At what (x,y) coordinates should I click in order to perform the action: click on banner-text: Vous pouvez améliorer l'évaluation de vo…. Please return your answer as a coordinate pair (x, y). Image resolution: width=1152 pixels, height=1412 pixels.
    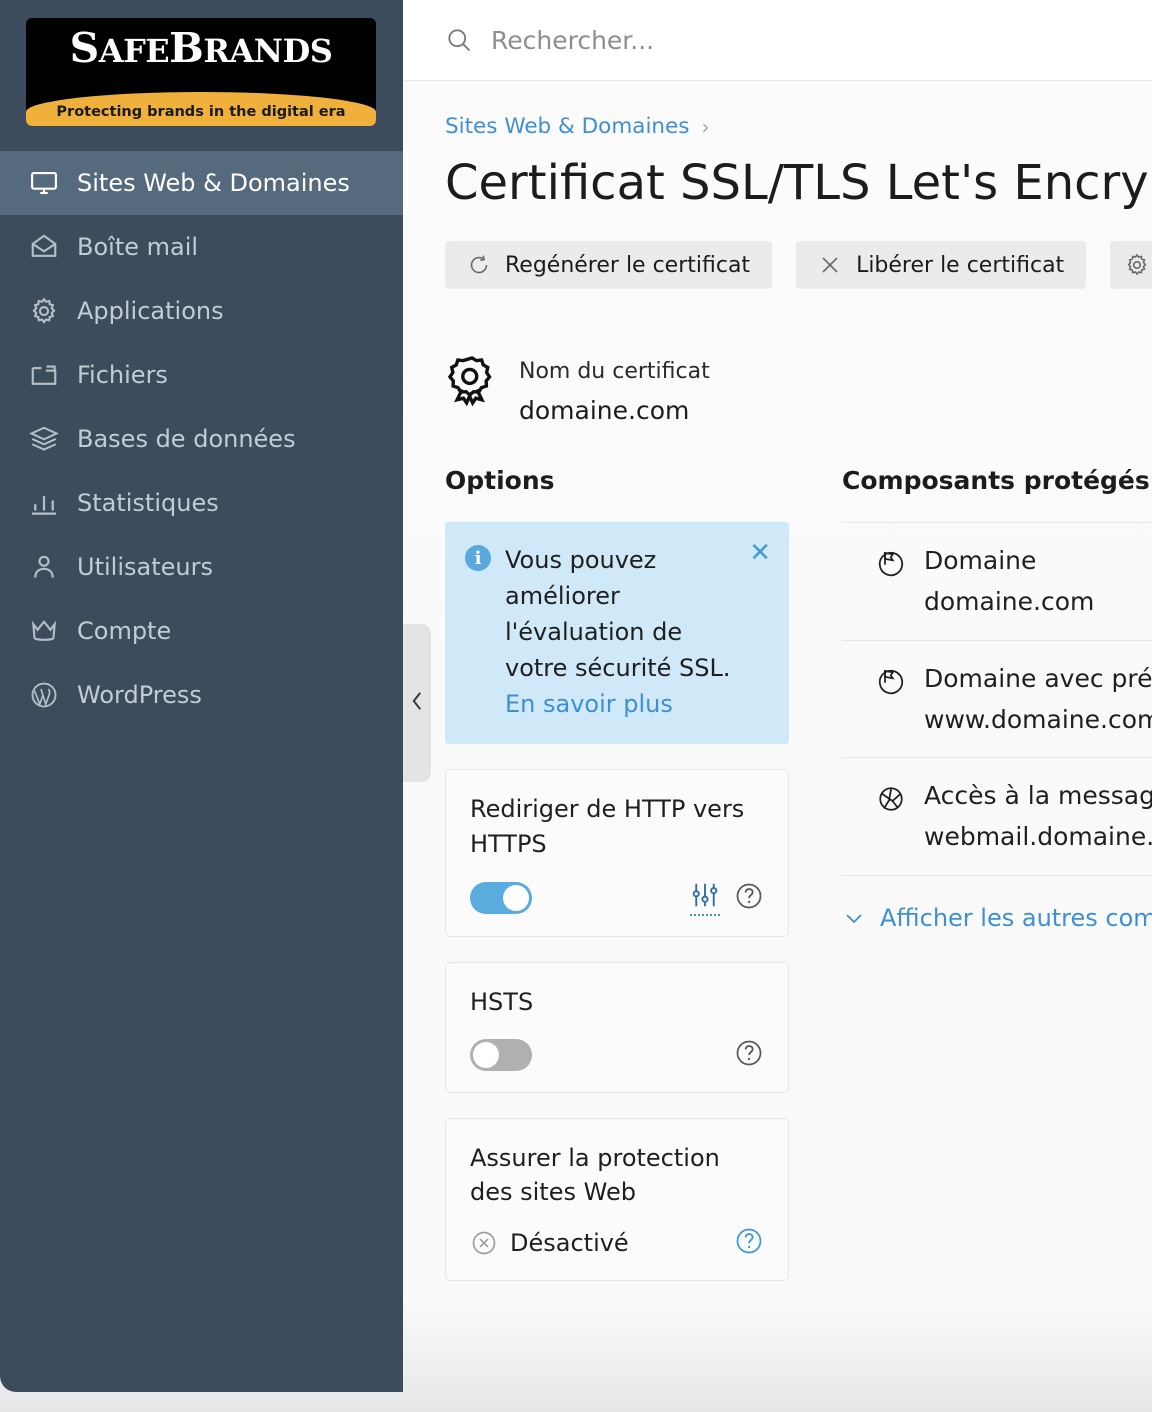
    Looking at the image, I should click on (618, 614).